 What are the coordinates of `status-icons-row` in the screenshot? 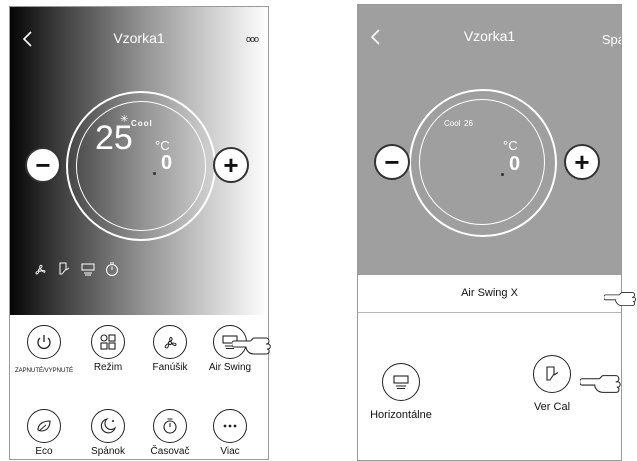 It's located at (76, 269).